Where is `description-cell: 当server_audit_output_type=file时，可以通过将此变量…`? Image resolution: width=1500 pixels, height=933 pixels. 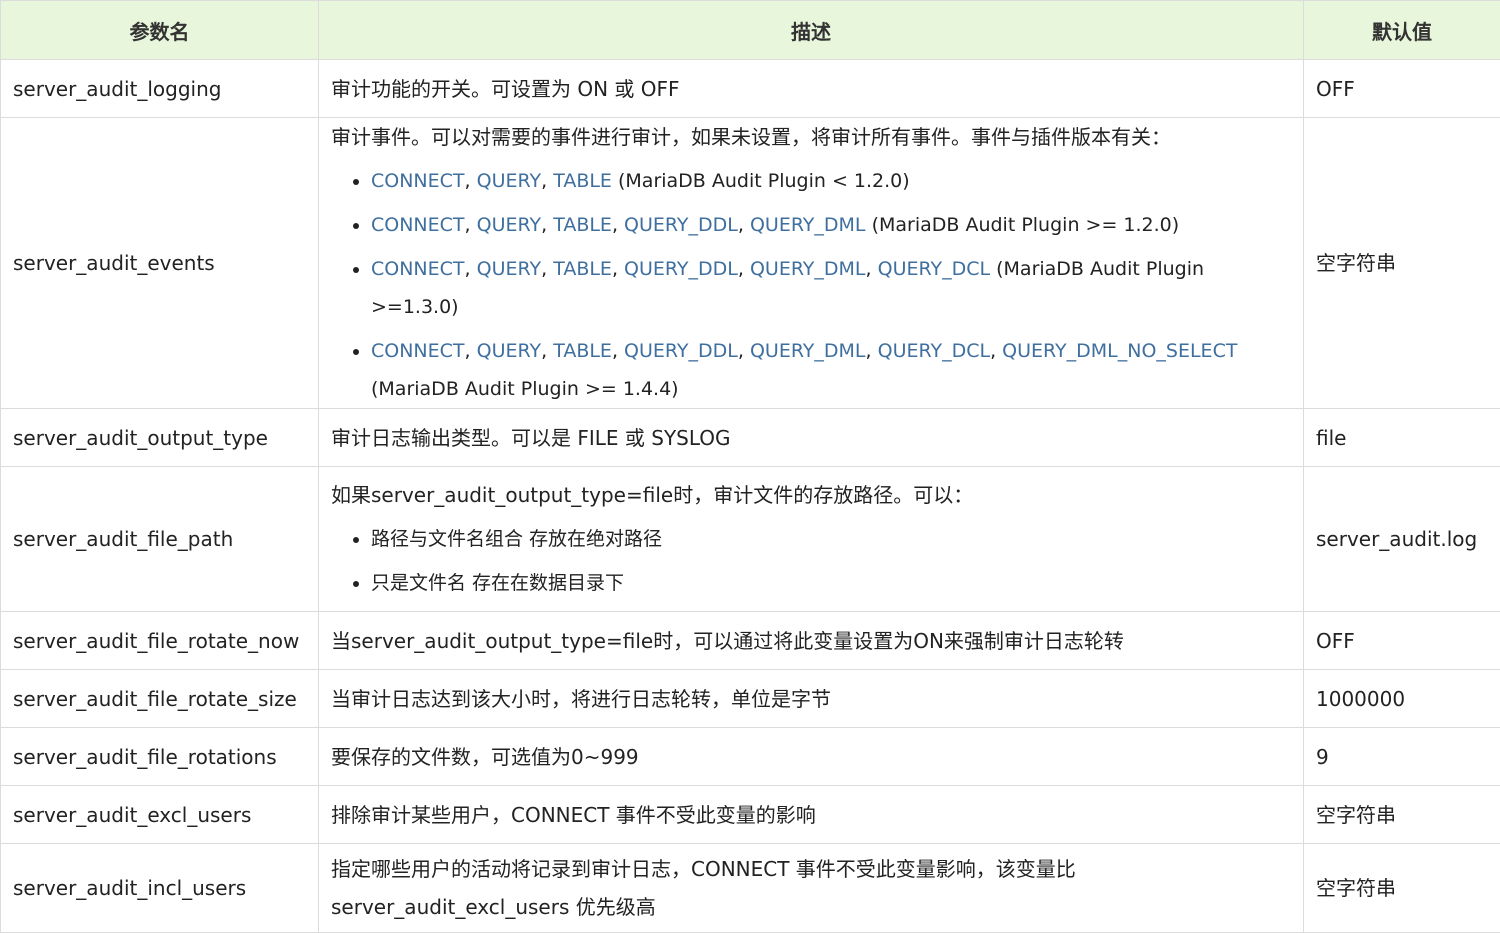 description-cell: 当server_audit_output_type=file时，可以通过将此变量… is located at coordinates (811, 641).